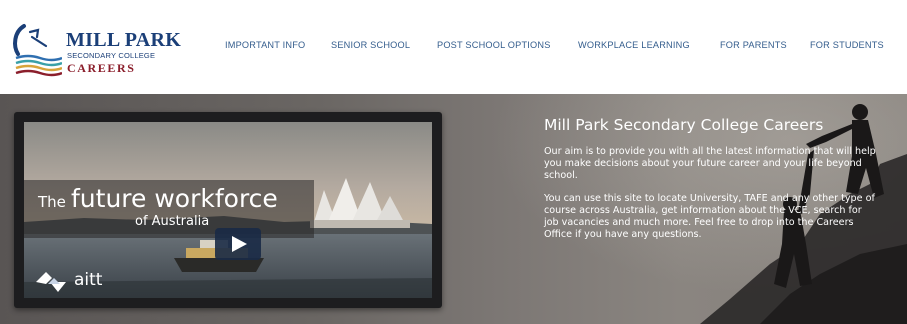  I want to click on logo-subtitle: SECONDARY COLLEGE, so click(111, 55).